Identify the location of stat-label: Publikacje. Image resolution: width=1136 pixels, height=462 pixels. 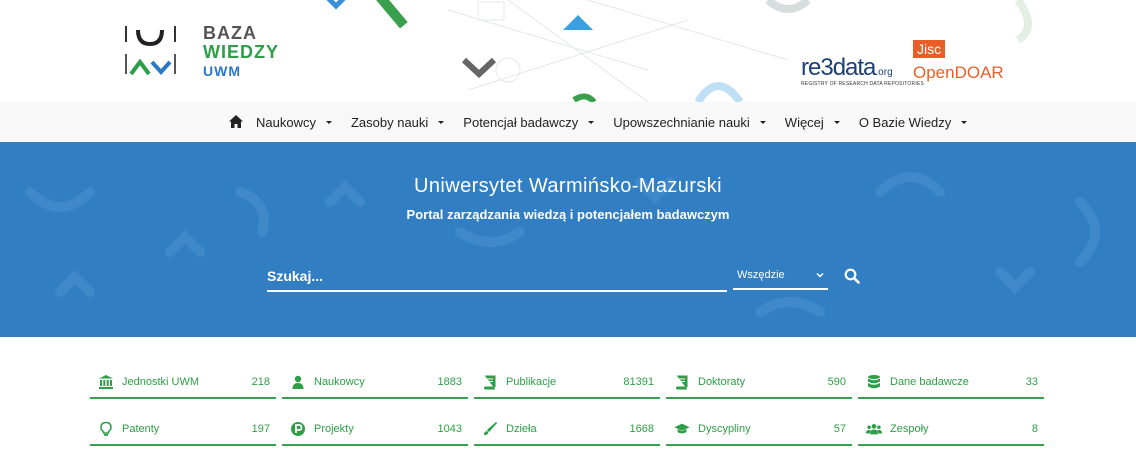
(531, 382).